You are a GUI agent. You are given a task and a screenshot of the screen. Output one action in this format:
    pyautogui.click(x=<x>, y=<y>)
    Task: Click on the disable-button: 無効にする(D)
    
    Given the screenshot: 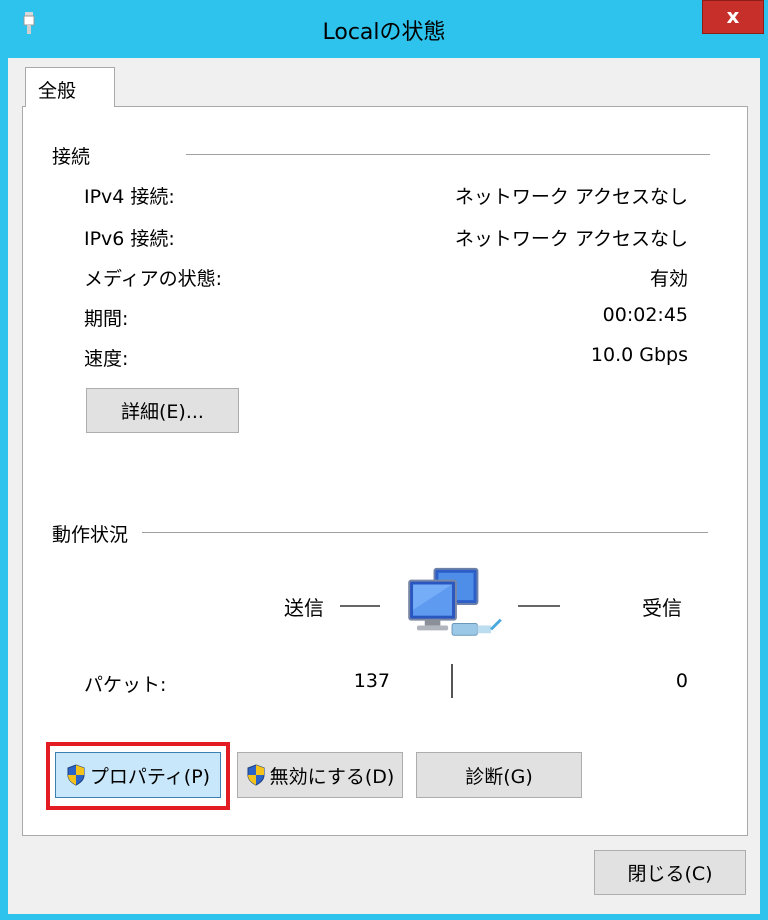 What is the action you would take?
    pyautogui.click(x=320, y=775)
    